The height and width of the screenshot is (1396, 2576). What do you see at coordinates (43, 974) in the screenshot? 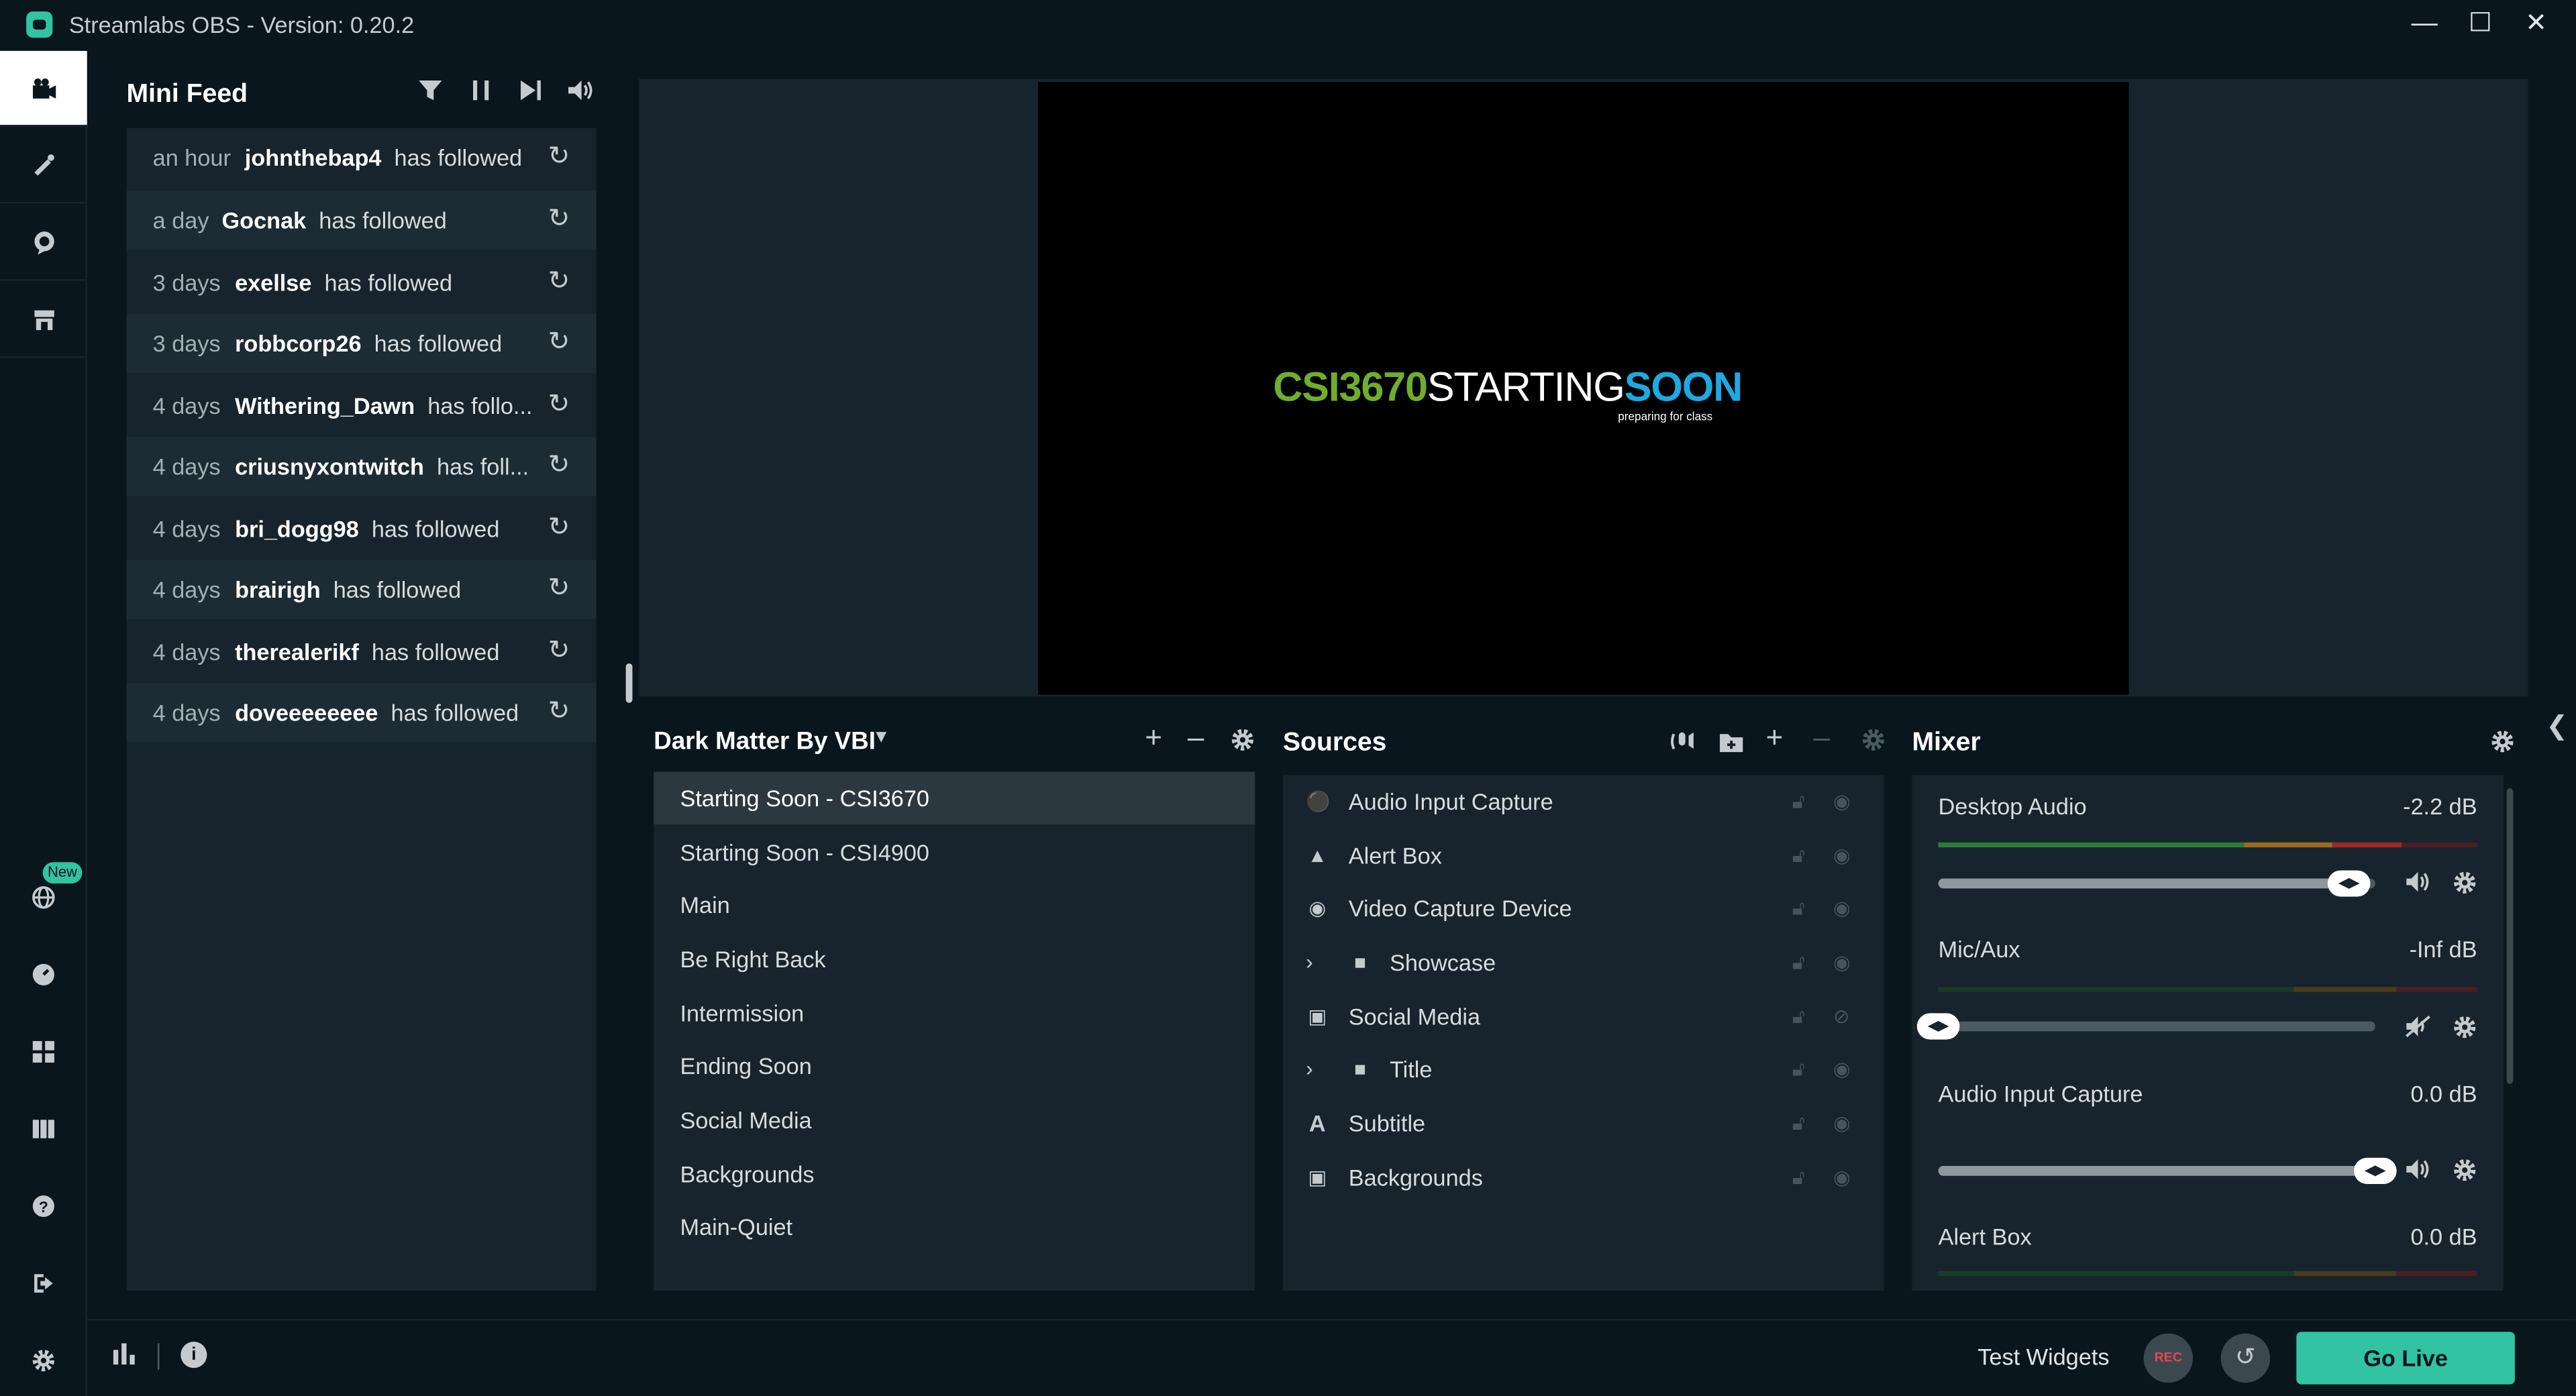
I see `dashboard-icon` at bounding box center [43, 974].